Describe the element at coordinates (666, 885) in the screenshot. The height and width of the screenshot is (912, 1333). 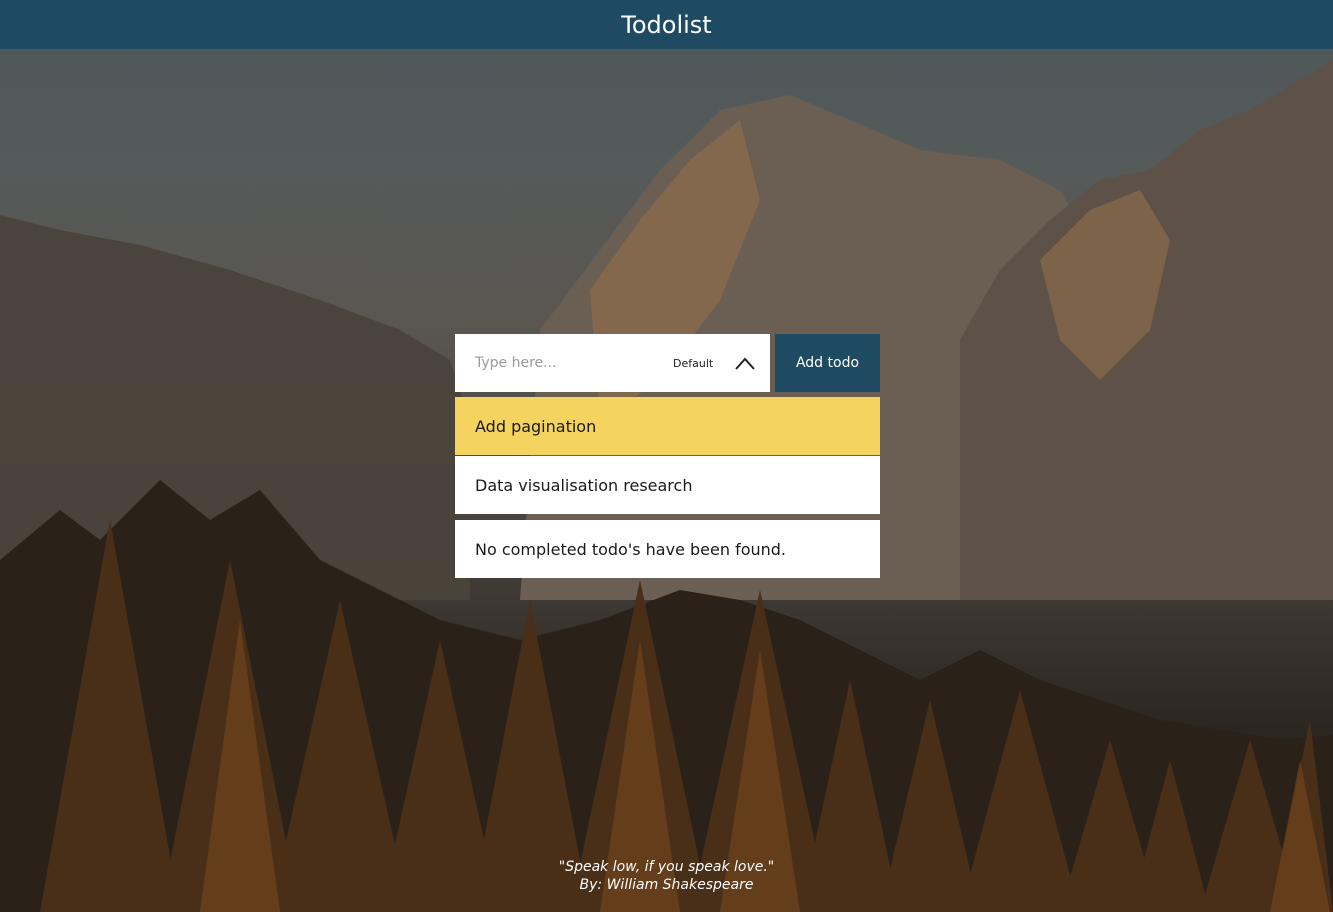
I see `quote-author: By: William Shakespeare` at that location.